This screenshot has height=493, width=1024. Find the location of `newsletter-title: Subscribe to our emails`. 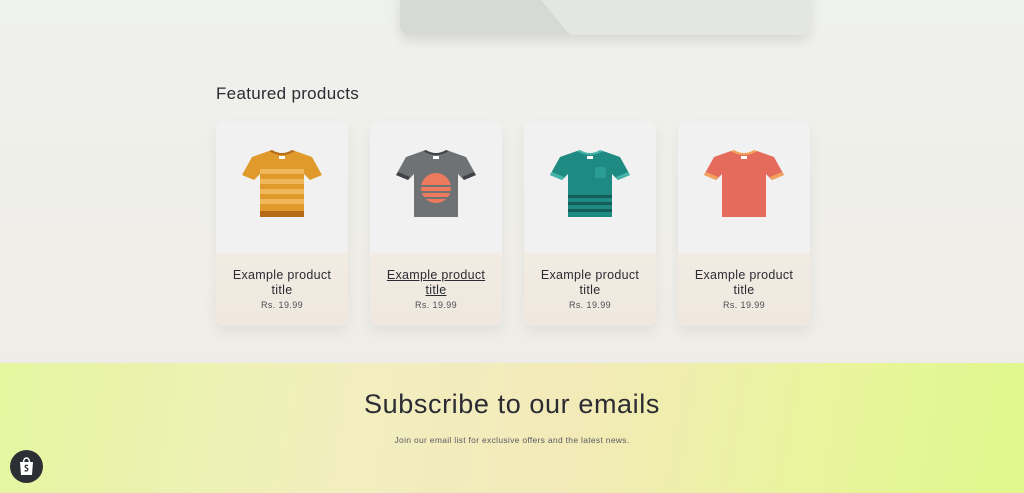

newsletter-title: Subscribe to our emails is located at coordinates (512, 404).